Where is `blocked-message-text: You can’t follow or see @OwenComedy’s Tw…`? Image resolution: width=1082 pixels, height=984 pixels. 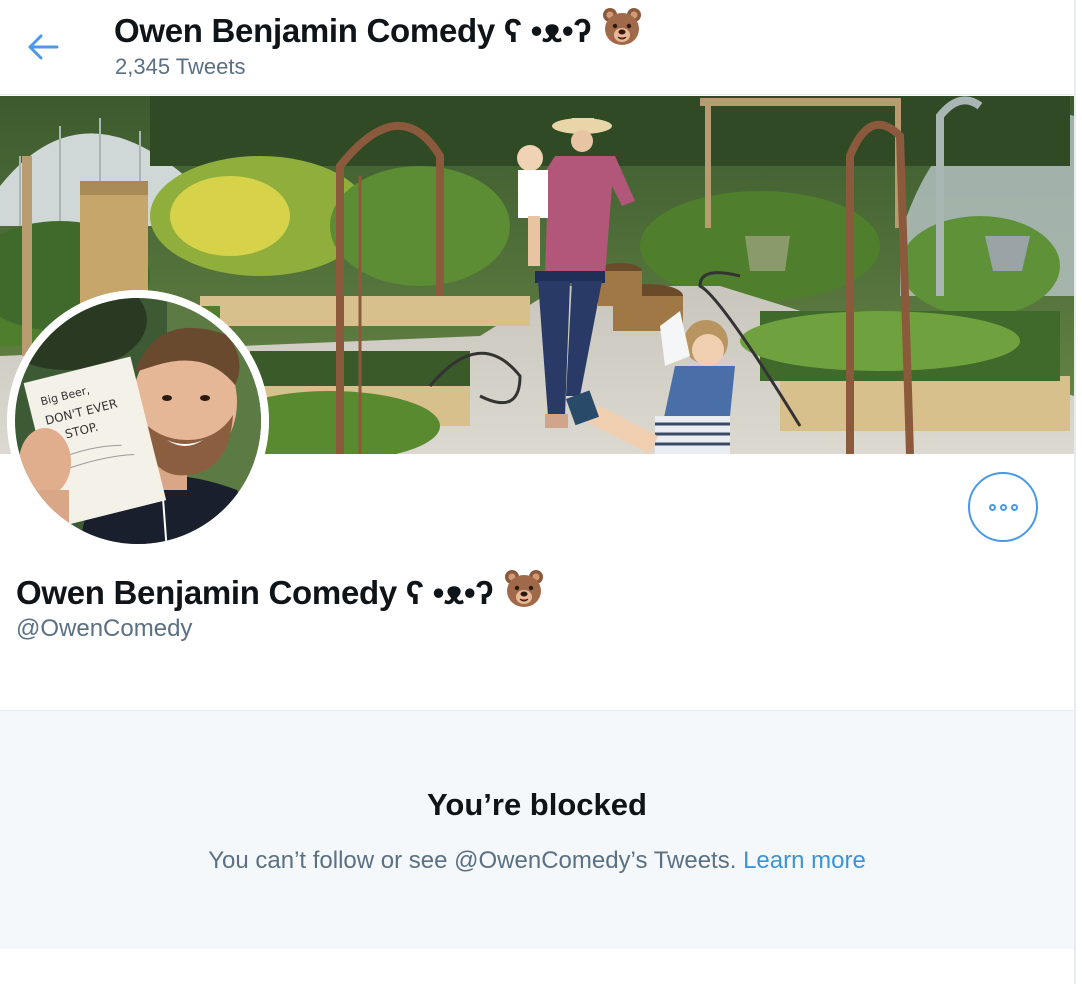 blocked-message-text: You can’t follow or see @OwenComedy’s Tw… is located at coordinates (472, 860).